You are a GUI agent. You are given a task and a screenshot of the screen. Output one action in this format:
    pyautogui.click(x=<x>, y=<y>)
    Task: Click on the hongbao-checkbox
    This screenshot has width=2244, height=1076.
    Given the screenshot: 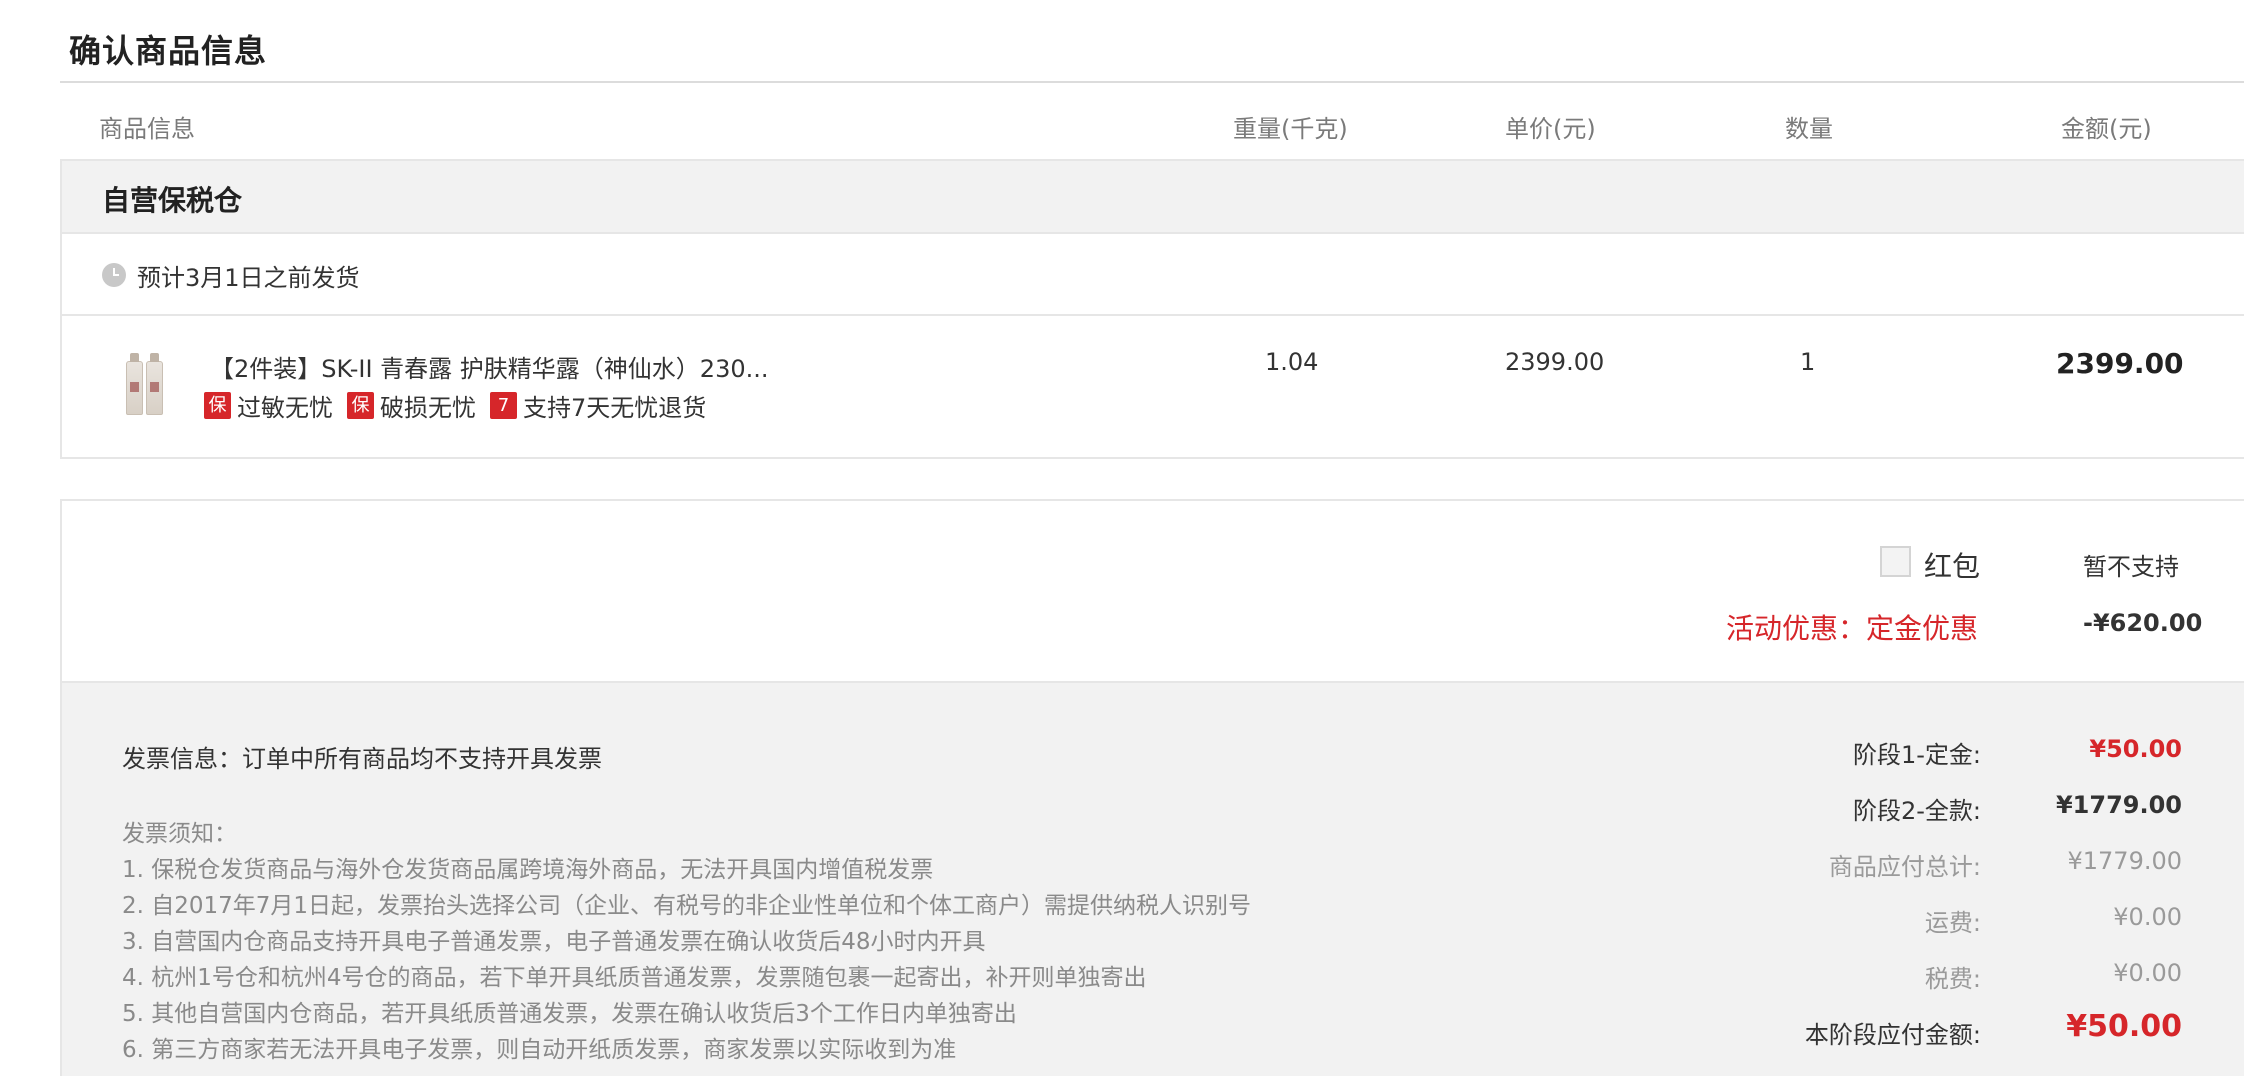 What is the action you would take?
    pyautogui.click(x=1895, y=561)
    